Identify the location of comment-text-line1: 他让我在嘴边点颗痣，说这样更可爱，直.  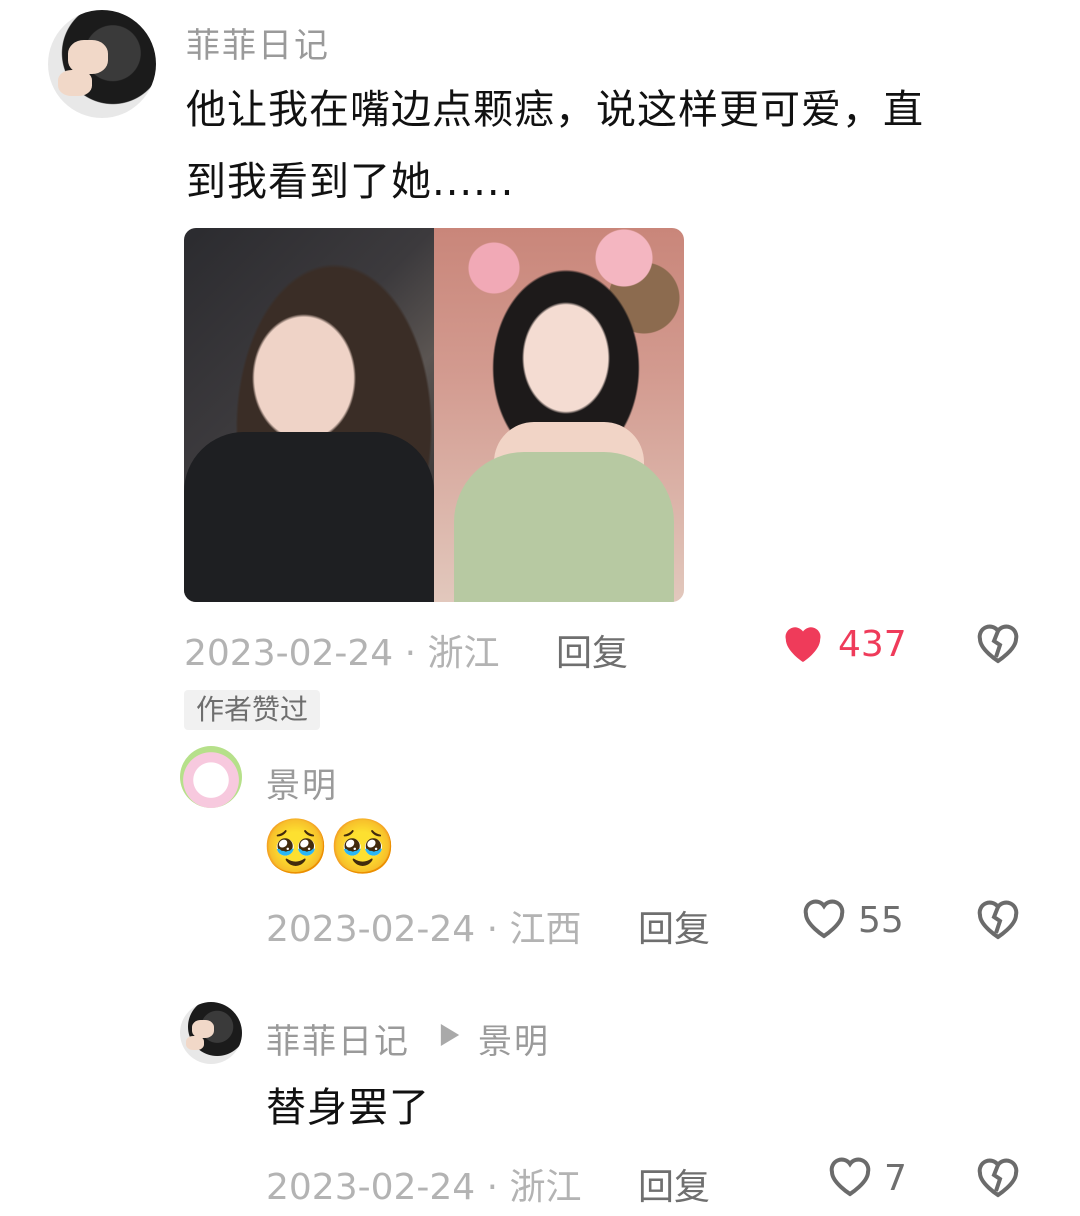
(555, 110).